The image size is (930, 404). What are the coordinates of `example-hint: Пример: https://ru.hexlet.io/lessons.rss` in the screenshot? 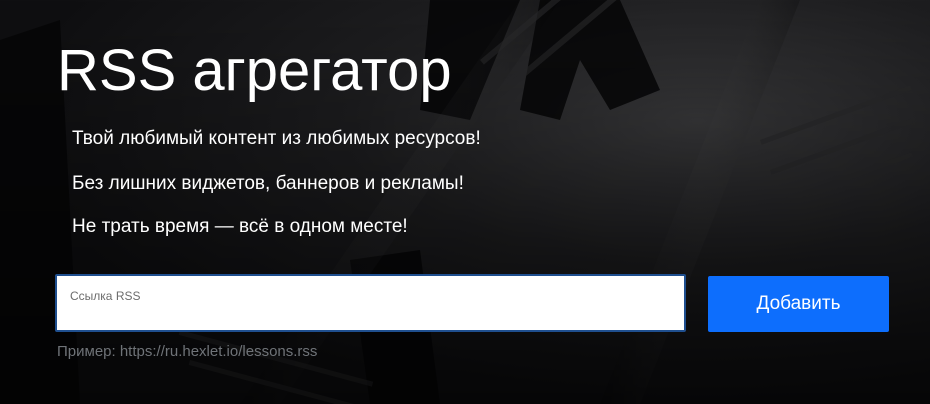 It's located at (187, 351).